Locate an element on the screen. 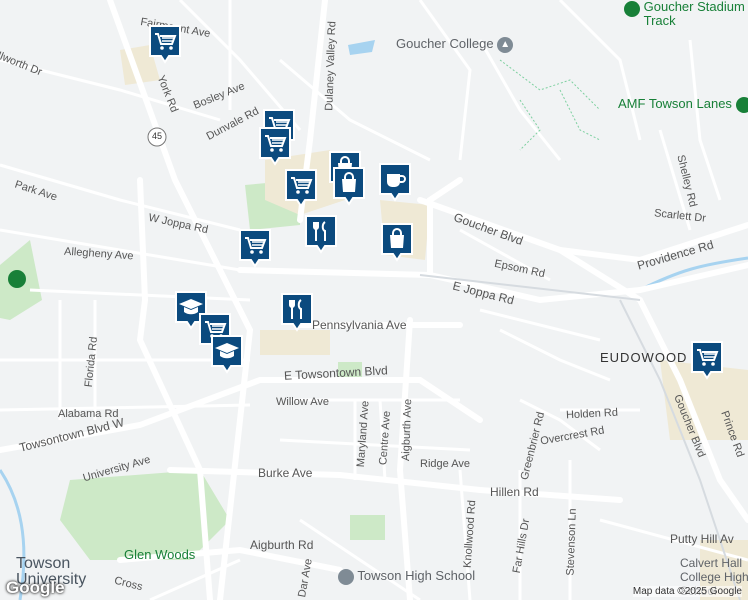  bowling-icon is located at coordinates (741, 104).